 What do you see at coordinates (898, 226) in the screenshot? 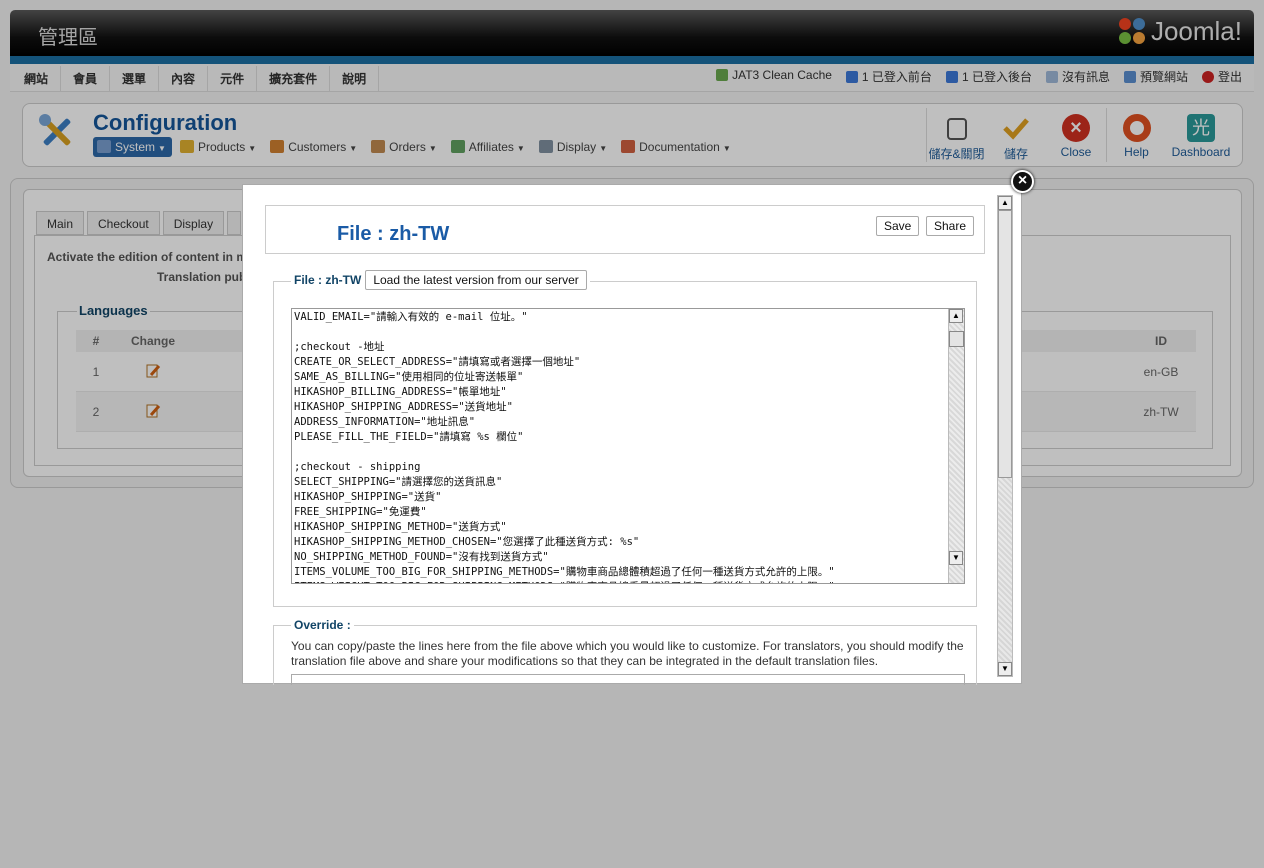
I see `save-button: Save` at bounding box center [898, 226].